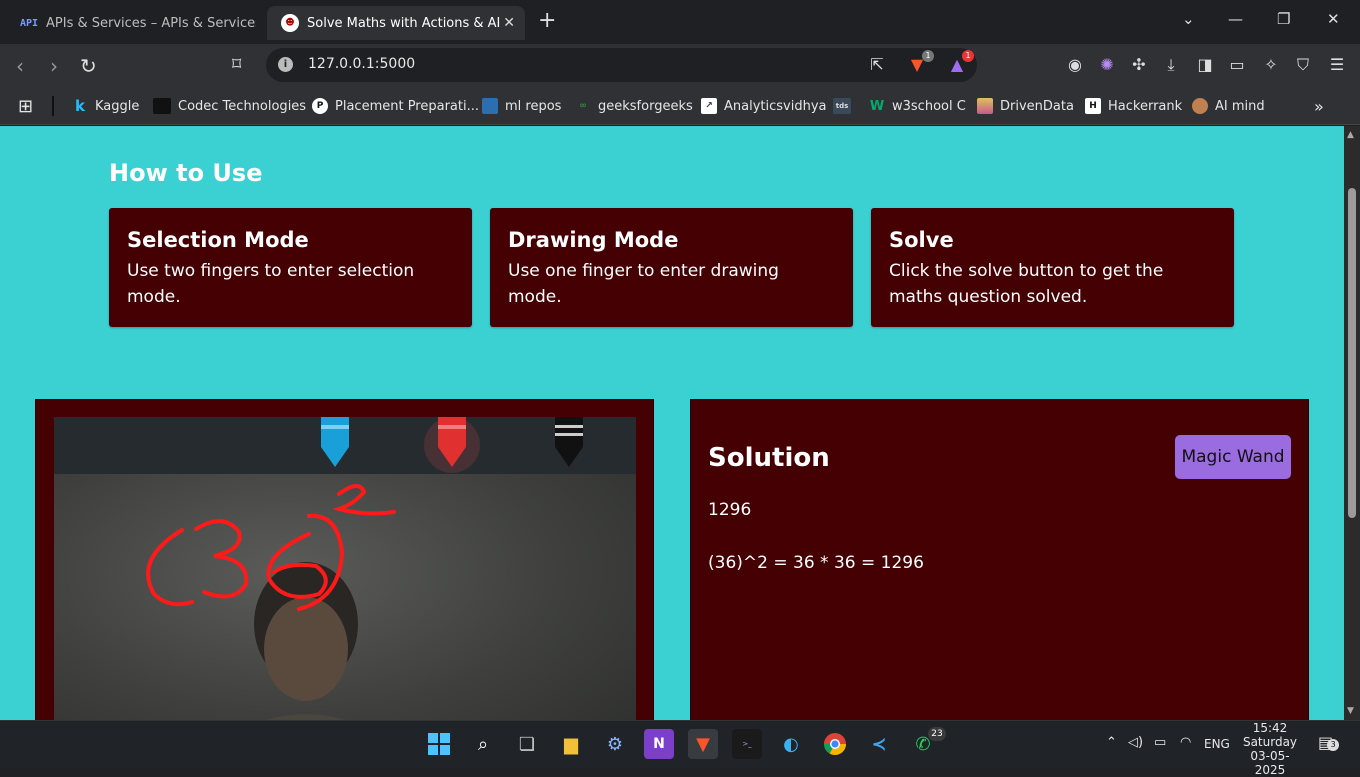 Image resolution: width=1360 pixels, height=777 pixels. Describe the element at coordinates (483, 744) in the screenshot. I see `search-icon: ⌕` at that location.